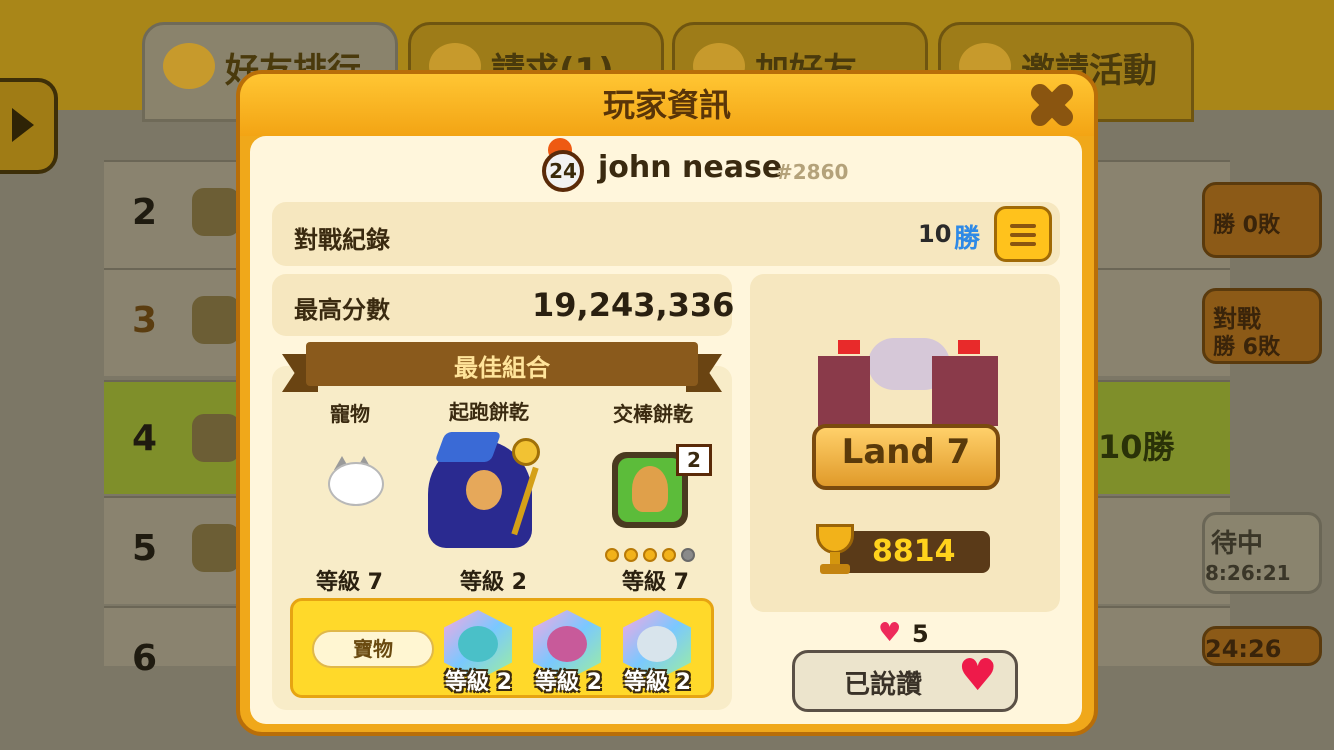 This screenshot has height=750, width=1334. Describe the element at coordinates (145, 320) in the screenshot. I see `rank-number: 3` at that location.